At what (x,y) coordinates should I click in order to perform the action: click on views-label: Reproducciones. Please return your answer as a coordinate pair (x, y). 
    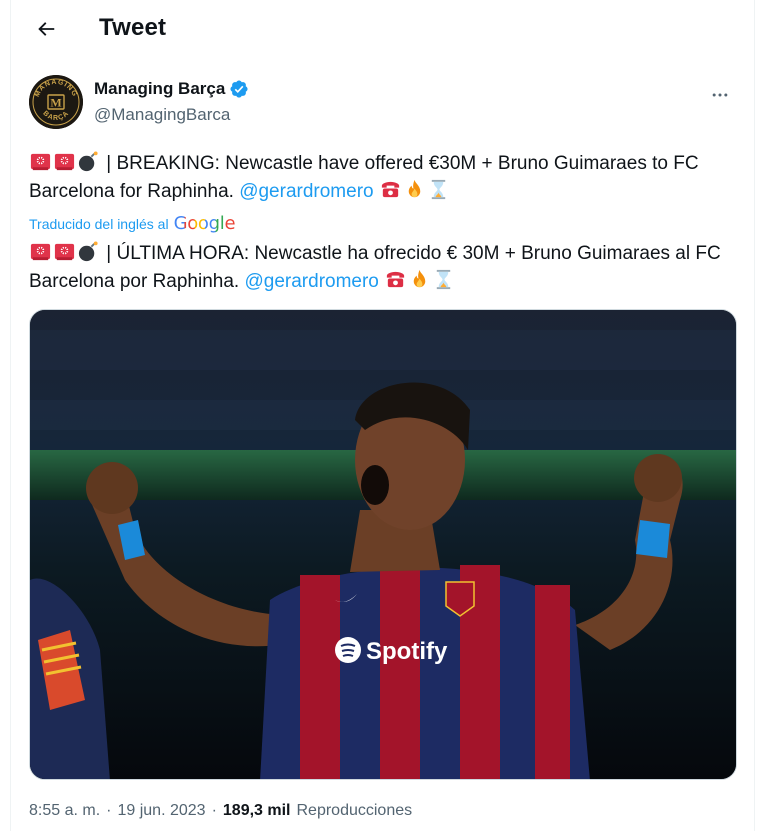
    Looking at the image, I should click on (354, 810).